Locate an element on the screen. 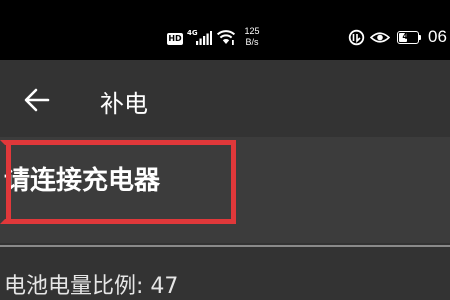 The height and width of the screenshot is (300, 450). battery-level-text: 47 is located at coordinates (408, 36).